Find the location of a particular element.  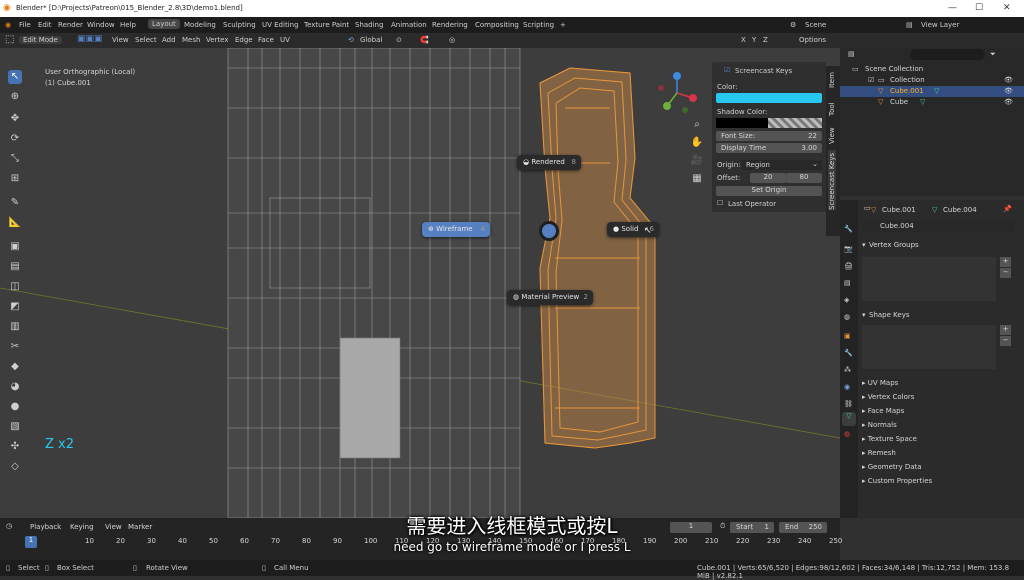

tab-animation: Animation is located at coordinates (409, 25).